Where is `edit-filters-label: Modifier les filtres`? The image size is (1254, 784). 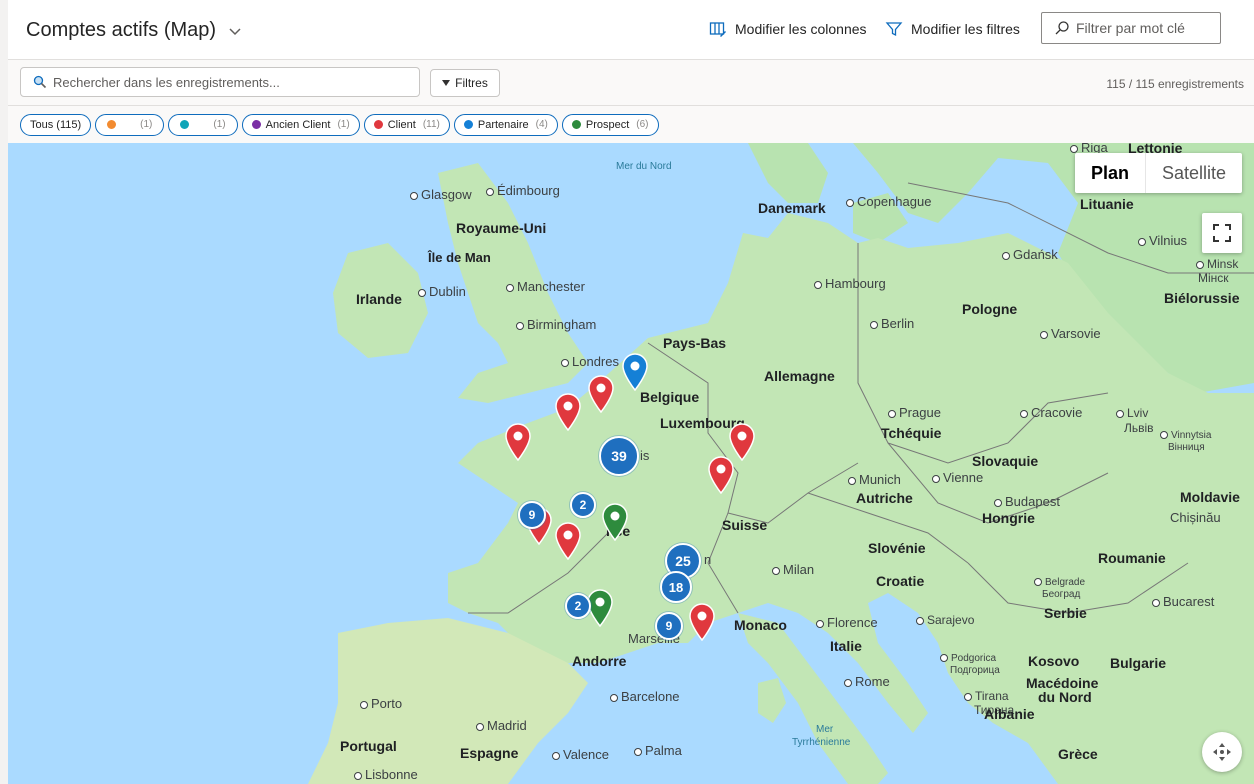 edit-filters-label: Modifier les filtres is located at coordinates (965, 29).